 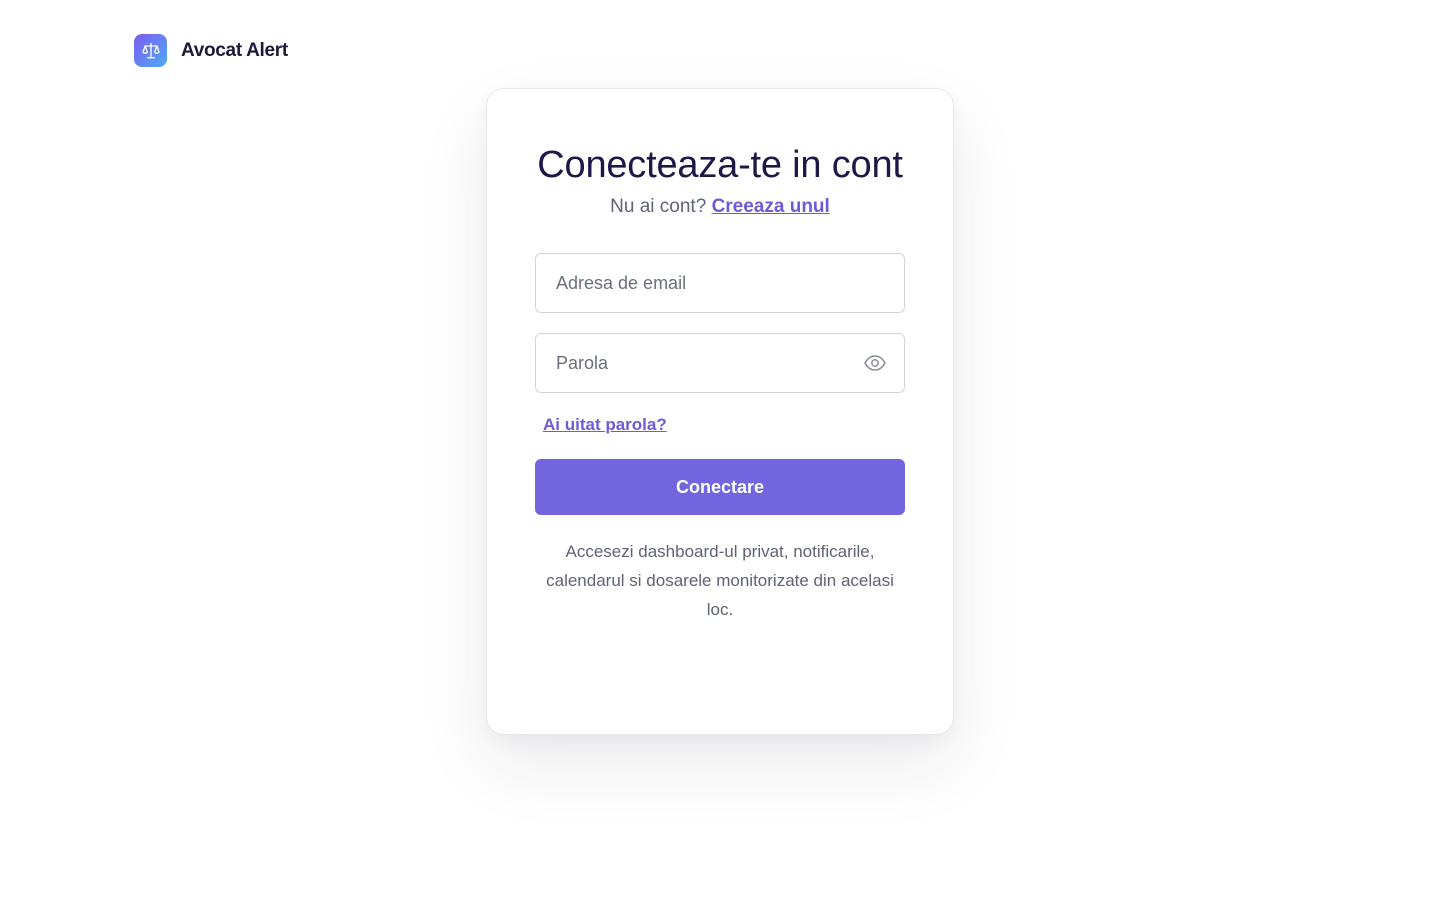 I want to click on scales-icon, so click(x=150, y=50).